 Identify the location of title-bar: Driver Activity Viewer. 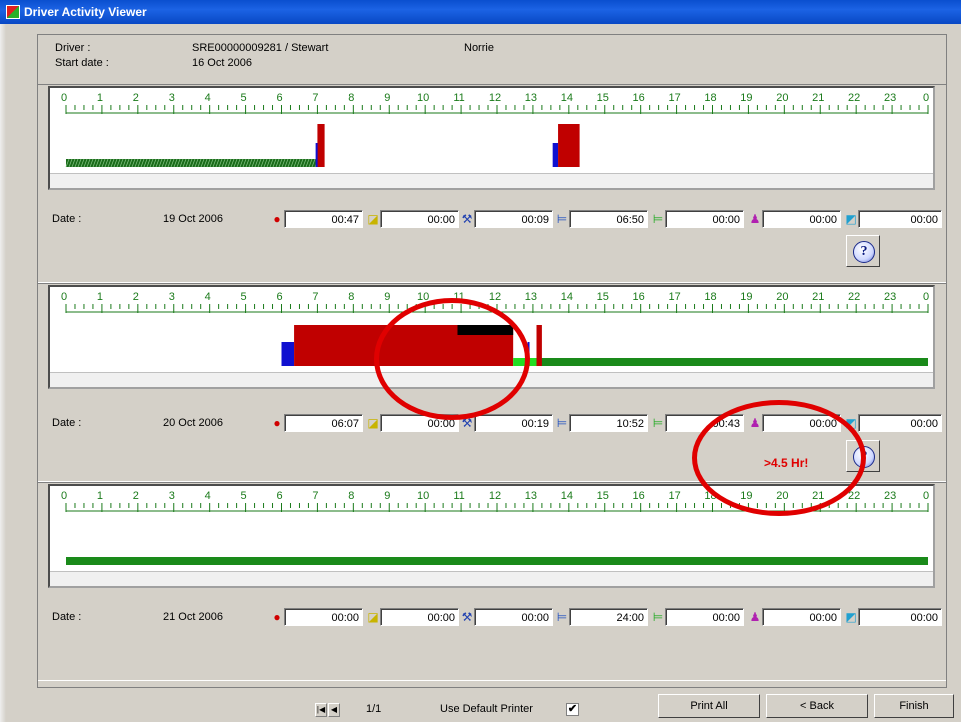
(480, 12).